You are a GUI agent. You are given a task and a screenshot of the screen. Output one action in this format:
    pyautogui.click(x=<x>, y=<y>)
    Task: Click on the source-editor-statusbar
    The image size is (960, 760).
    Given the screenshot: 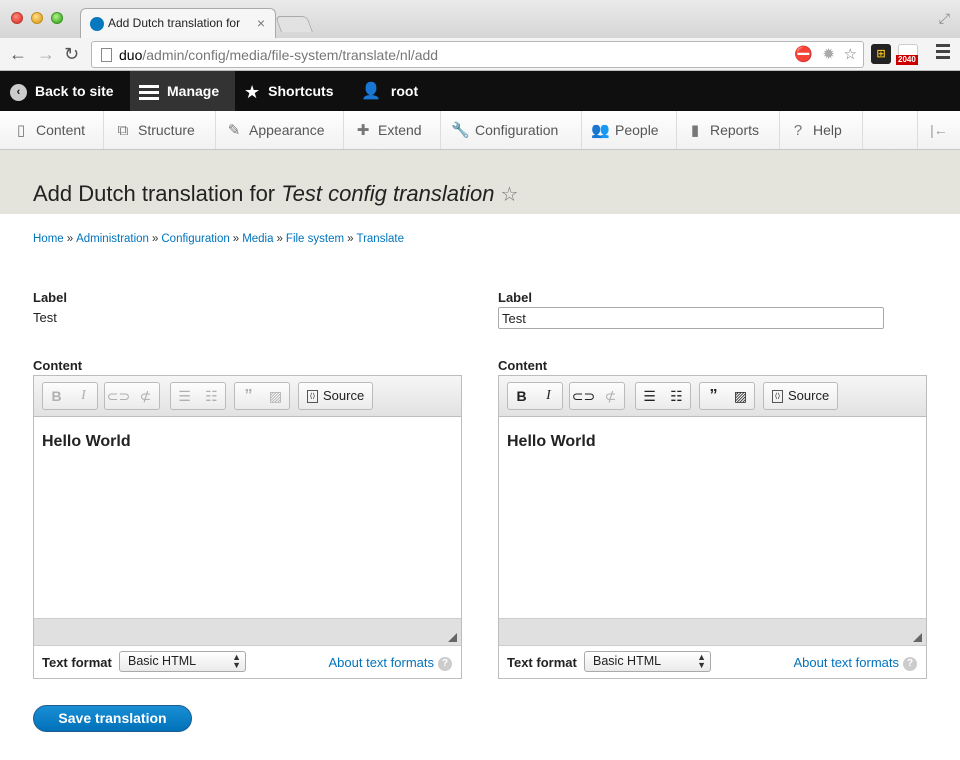 What is the action you would take?
    pyautogui.click(x=247, y=631)
    